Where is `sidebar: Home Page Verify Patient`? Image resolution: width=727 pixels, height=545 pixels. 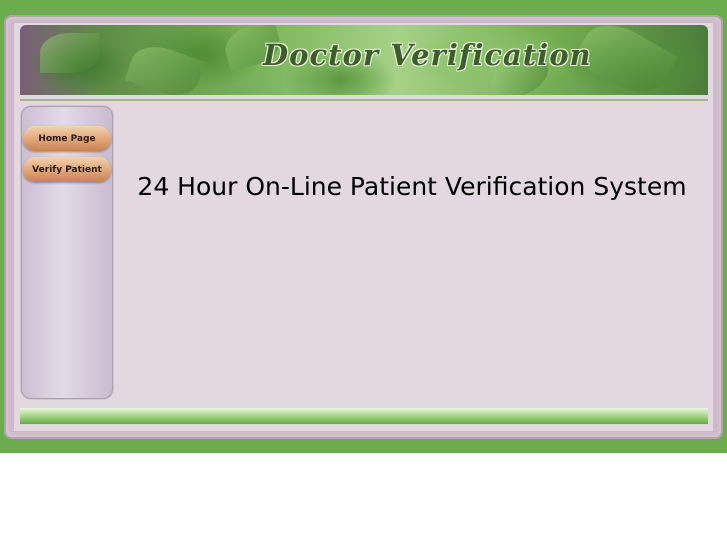 sidebar: Home Page Verify Patient is located at coordinates (67, 252).